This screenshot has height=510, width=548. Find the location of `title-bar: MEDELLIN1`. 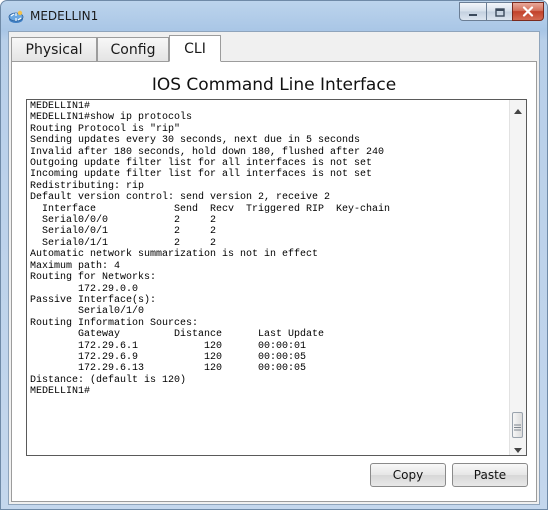

title-bar: MEDELLIN1 is located at coordinates (274, 16).